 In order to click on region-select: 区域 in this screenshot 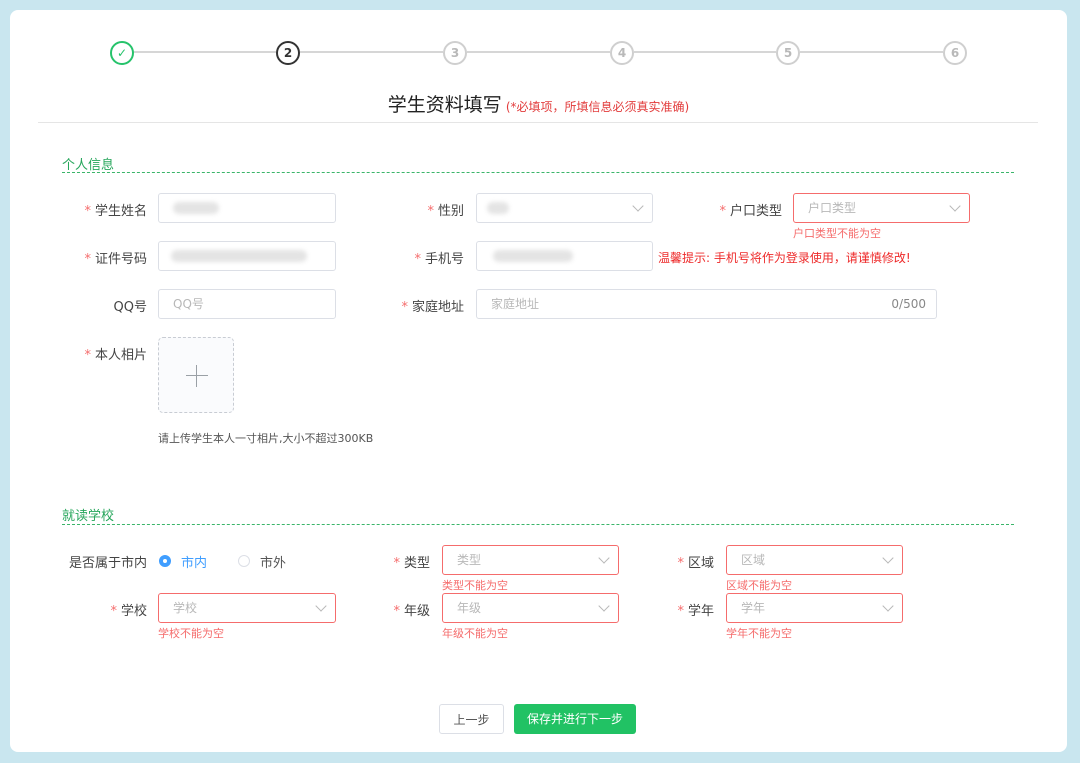, I will do `click(814, 560)`.